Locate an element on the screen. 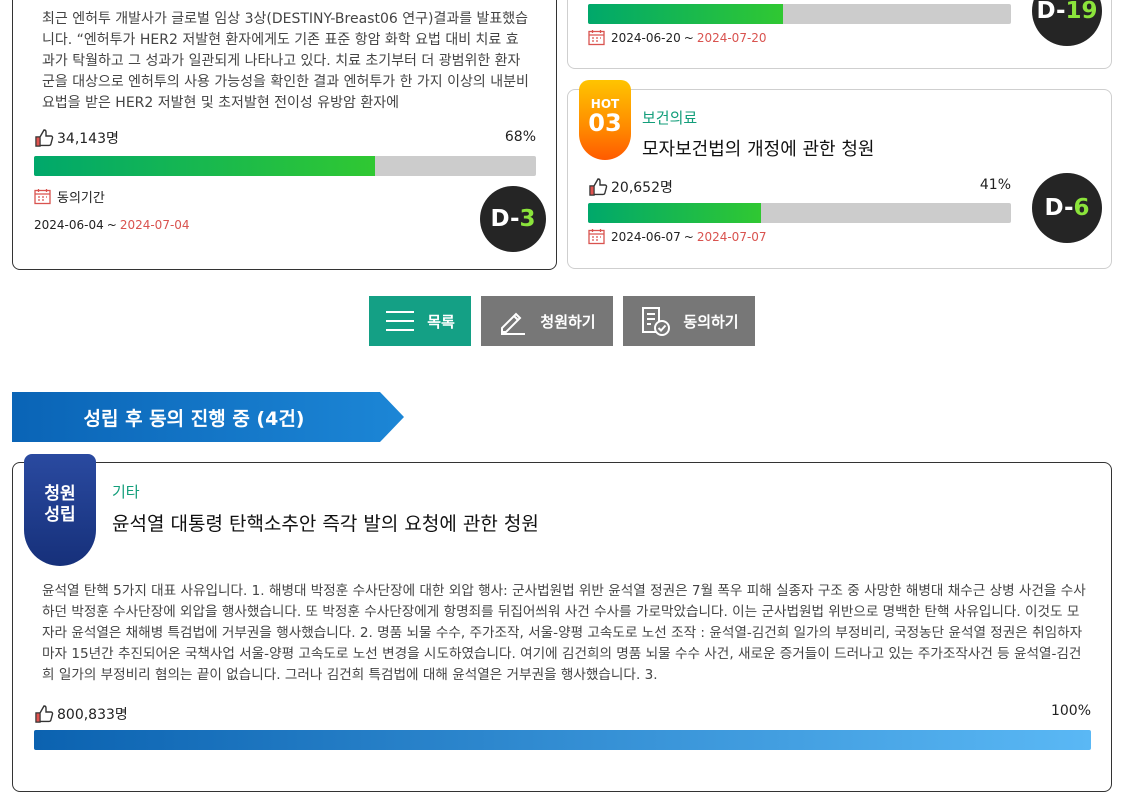 The width and height of the screenshot is (1128, 792). agree-count: 34,143명 is located at coordinates (76, 138).